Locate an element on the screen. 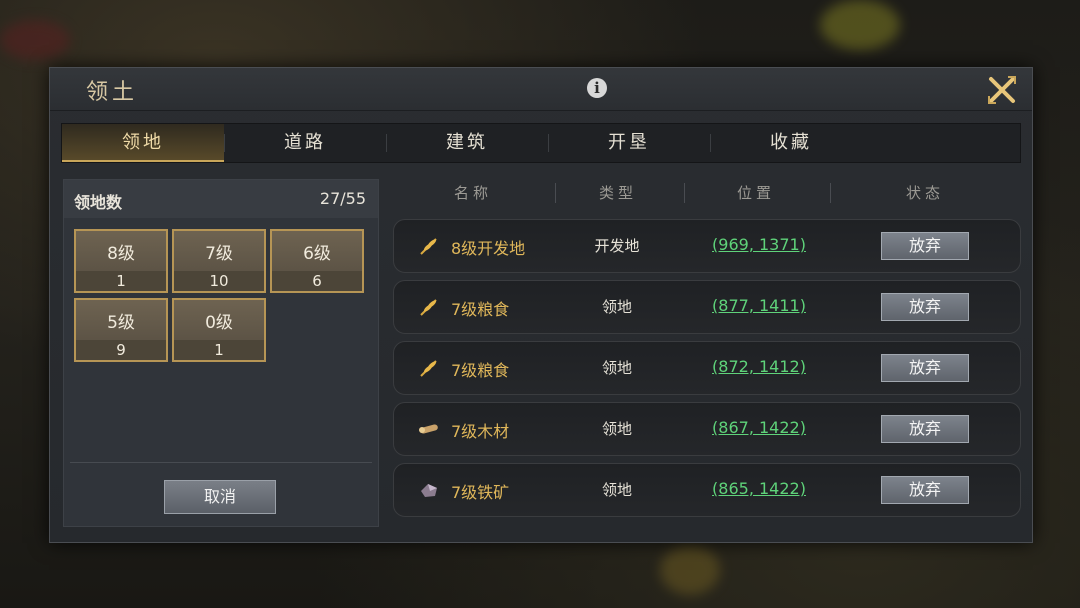 Image resolution: width=1080 pixels, height=608 pixels. table-row: 7级粮食 领地 (877, 1411) 放弃 is located at coordinates (707, 307).